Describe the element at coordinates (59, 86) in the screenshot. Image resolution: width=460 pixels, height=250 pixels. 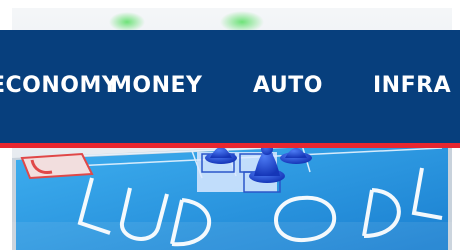
I see `nav-item-economy: ECONOMY` at that location.